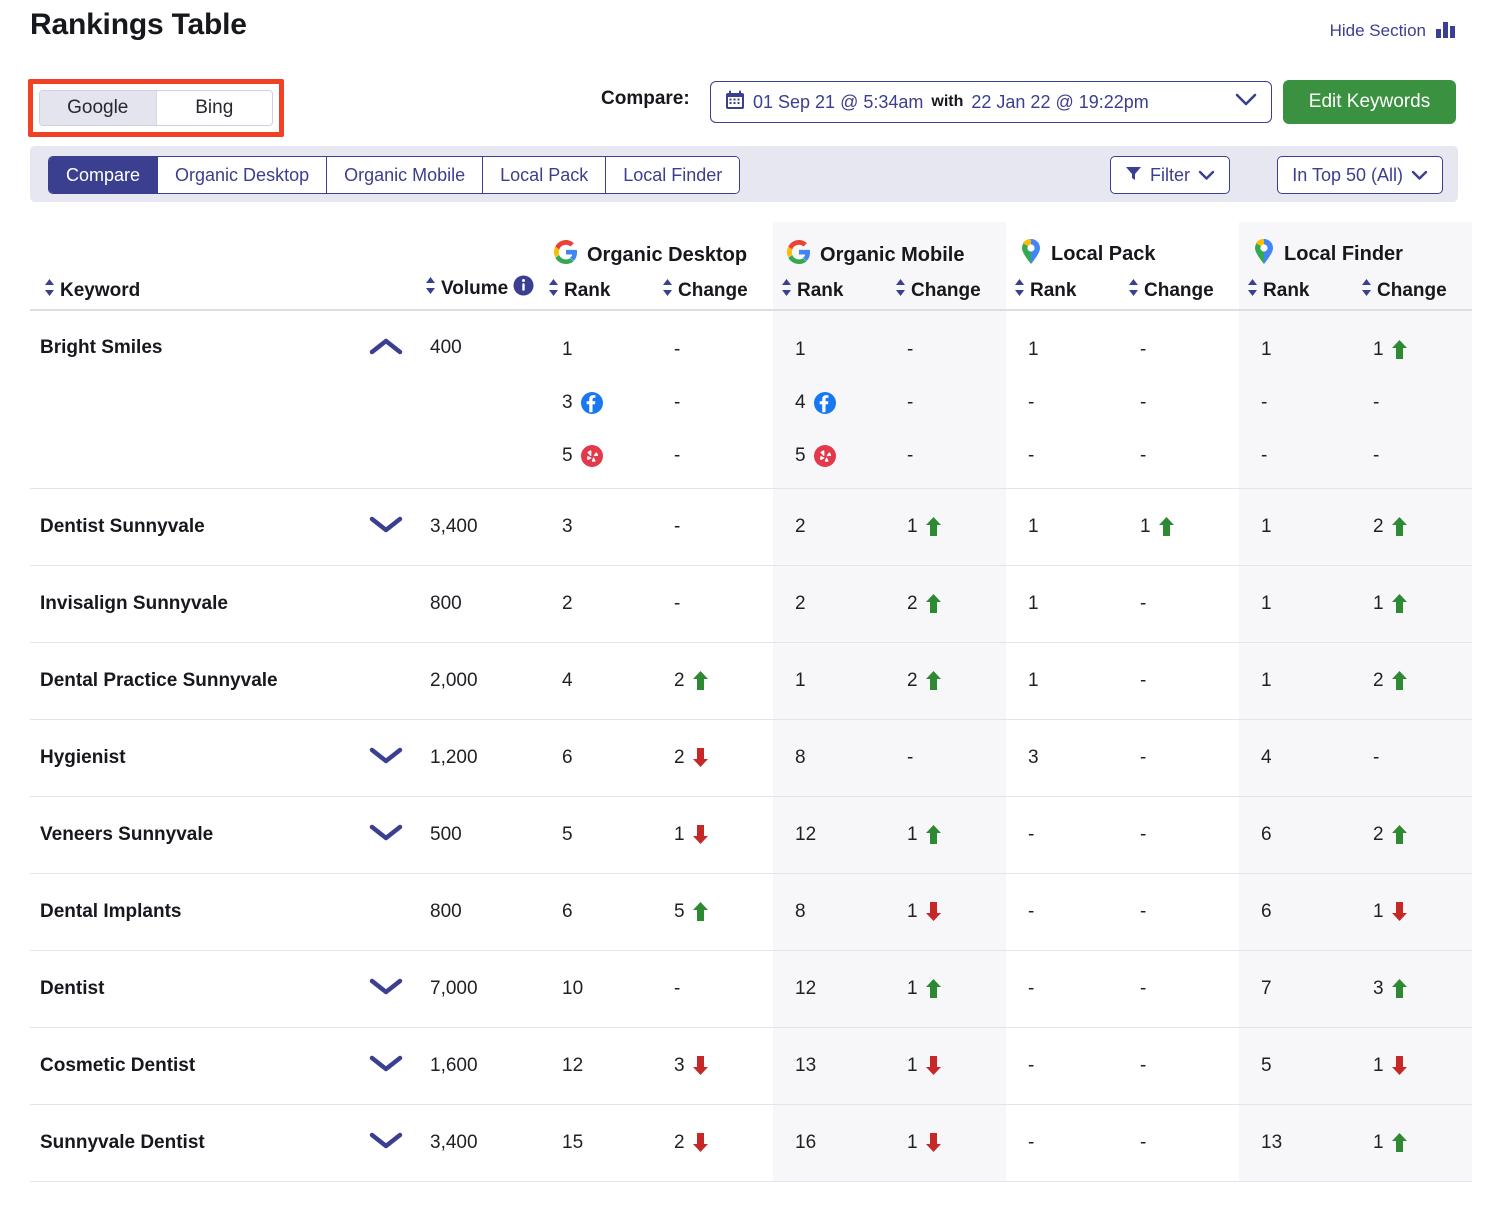  I want to click on col-header-volume: Volume, so click(478, 290).